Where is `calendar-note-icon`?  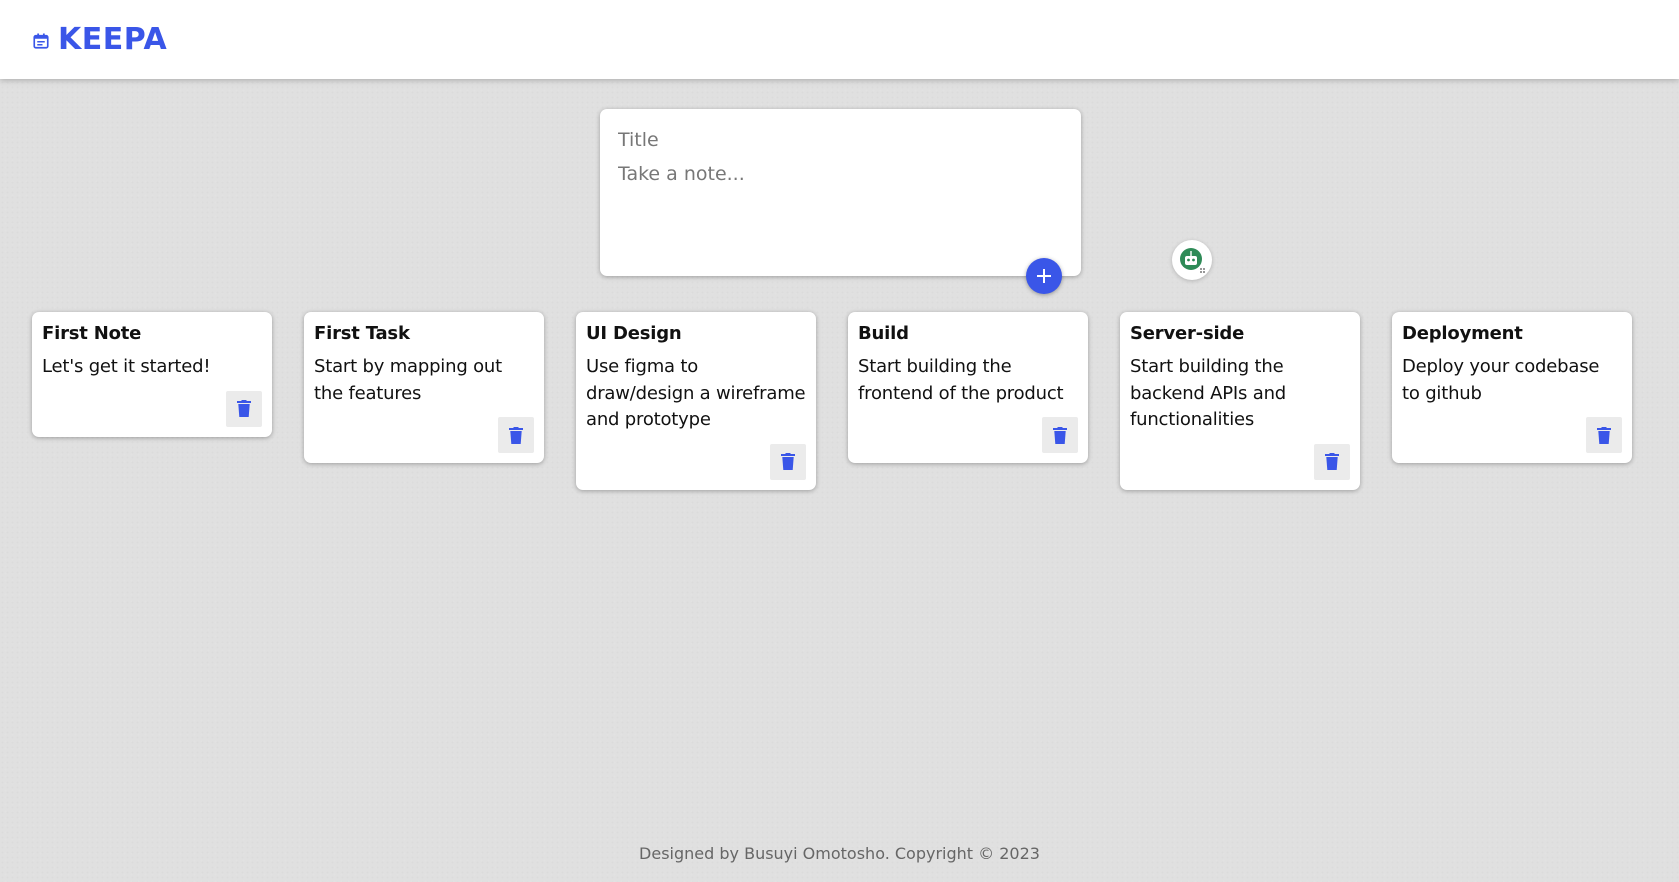 calendar-note-icon is located at coordinates (41, 41).